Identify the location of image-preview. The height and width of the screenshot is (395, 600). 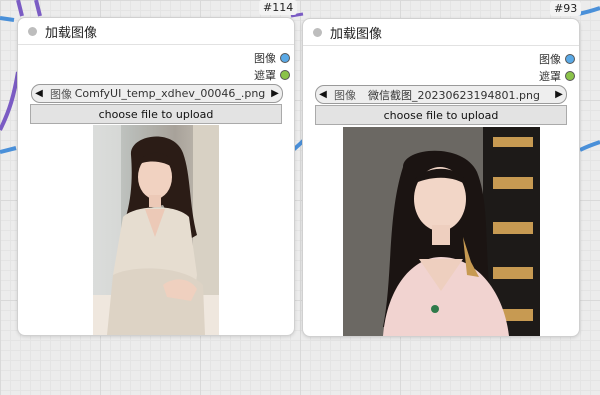
(156, 230).